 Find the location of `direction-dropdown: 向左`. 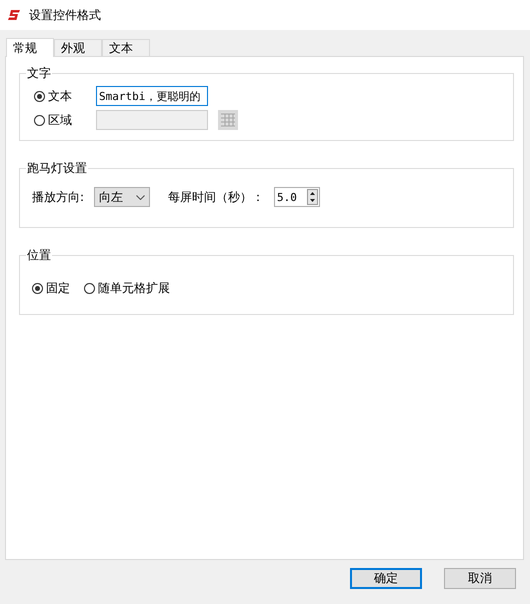

direction-dropdown: 向左 is located at coordinates (122, 197).